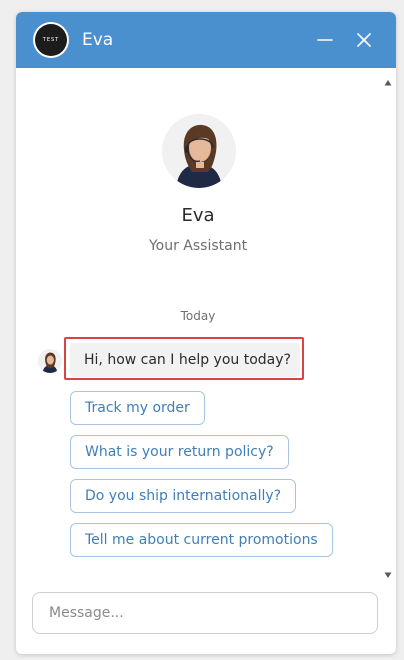 This screenshot has width=404, height=660. I want to click on brand-logo: TEST, so click(51, 40).